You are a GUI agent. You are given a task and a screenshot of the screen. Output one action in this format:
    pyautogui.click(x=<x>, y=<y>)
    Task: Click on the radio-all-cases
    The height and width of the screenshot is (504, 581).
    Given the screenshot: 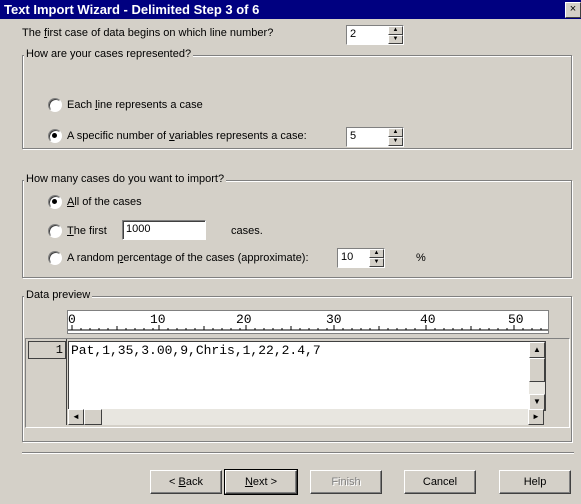 What is the action you would take?
    pyautogui.click(x=55, y=202)
    